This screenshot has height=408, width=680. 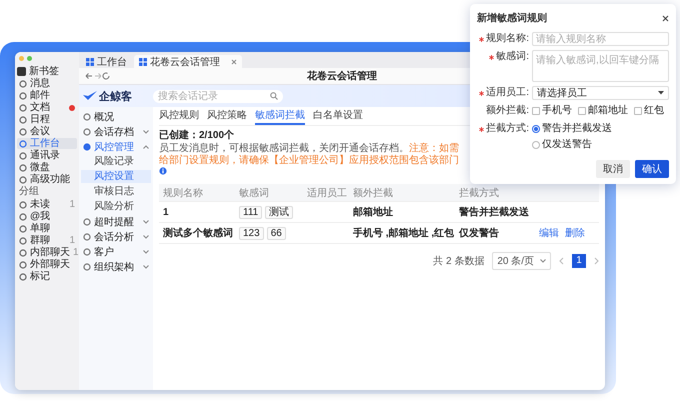 I want to click on sidebar-item: 微盘, so click(x=47, y=167).